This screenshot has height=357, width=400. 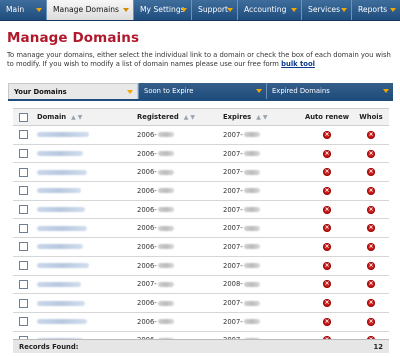 What do you see at coordinates (270, 10) in the screenshot?
I see `nav-tab-accounting: Accounting` at bounding box center [270, 10].